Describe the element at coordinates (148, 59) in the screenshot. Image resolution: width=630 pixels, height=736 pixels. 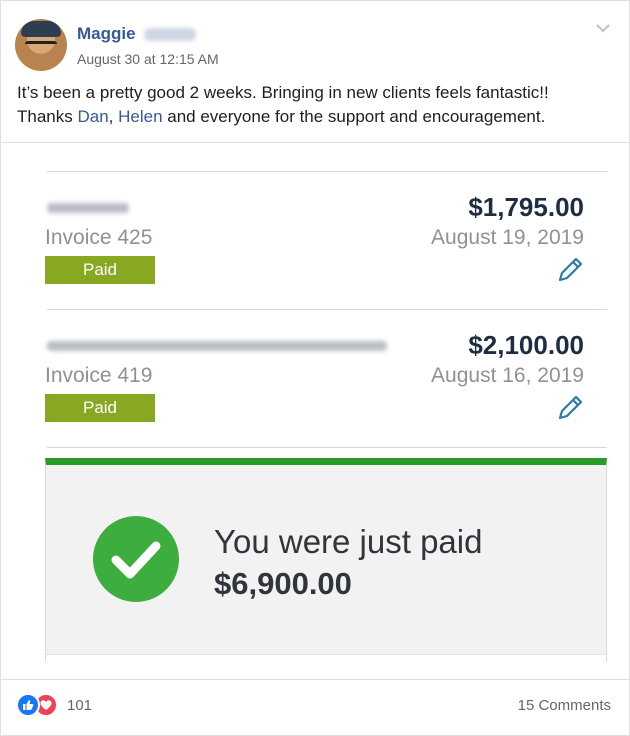
I see `post-timestamp: August 30 at 12:15 AM` at that location.